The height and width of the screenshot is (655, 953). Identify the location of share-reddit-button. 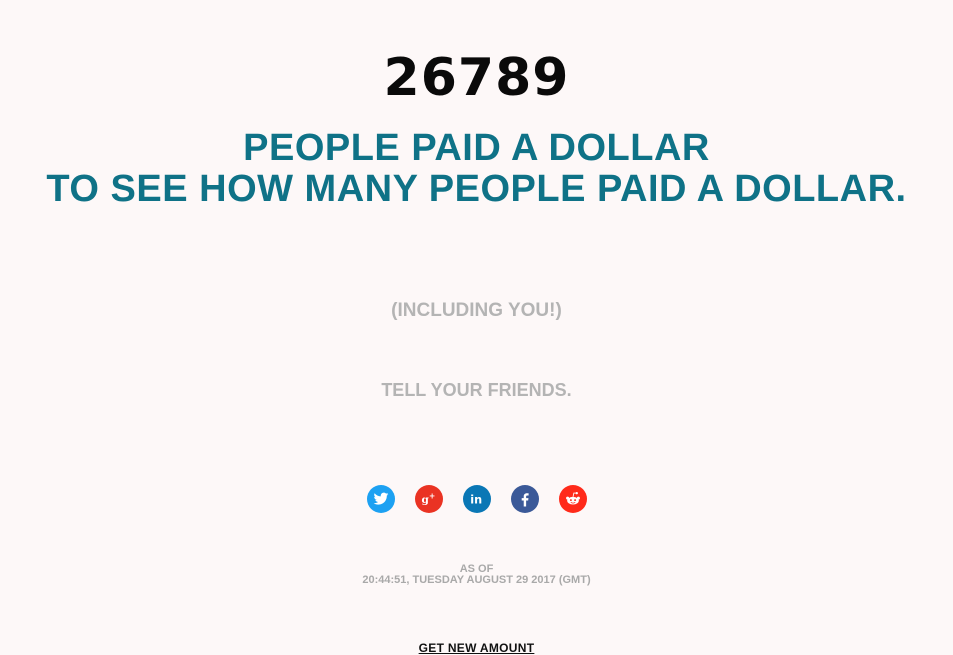
(572, 499).